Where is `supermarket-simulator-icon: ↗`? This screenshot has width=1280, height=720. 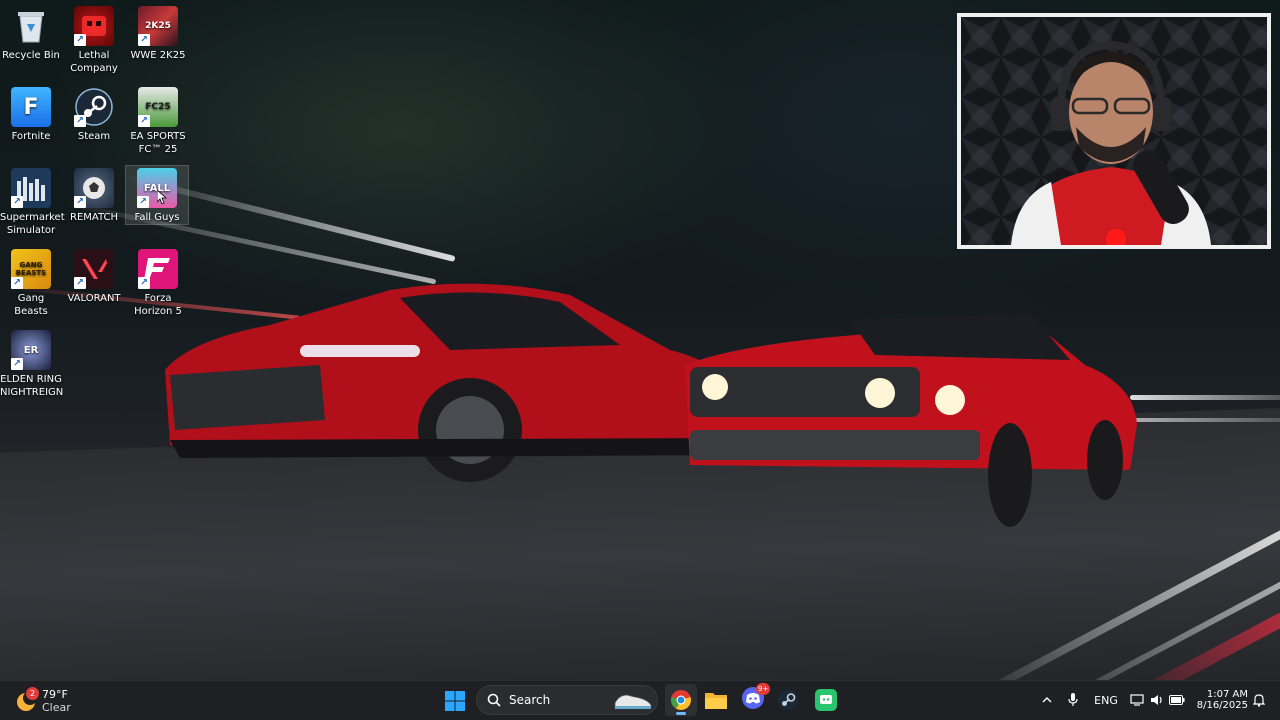
supermarket-simulator-icon: ↗ is located at coordinates (31, 188).